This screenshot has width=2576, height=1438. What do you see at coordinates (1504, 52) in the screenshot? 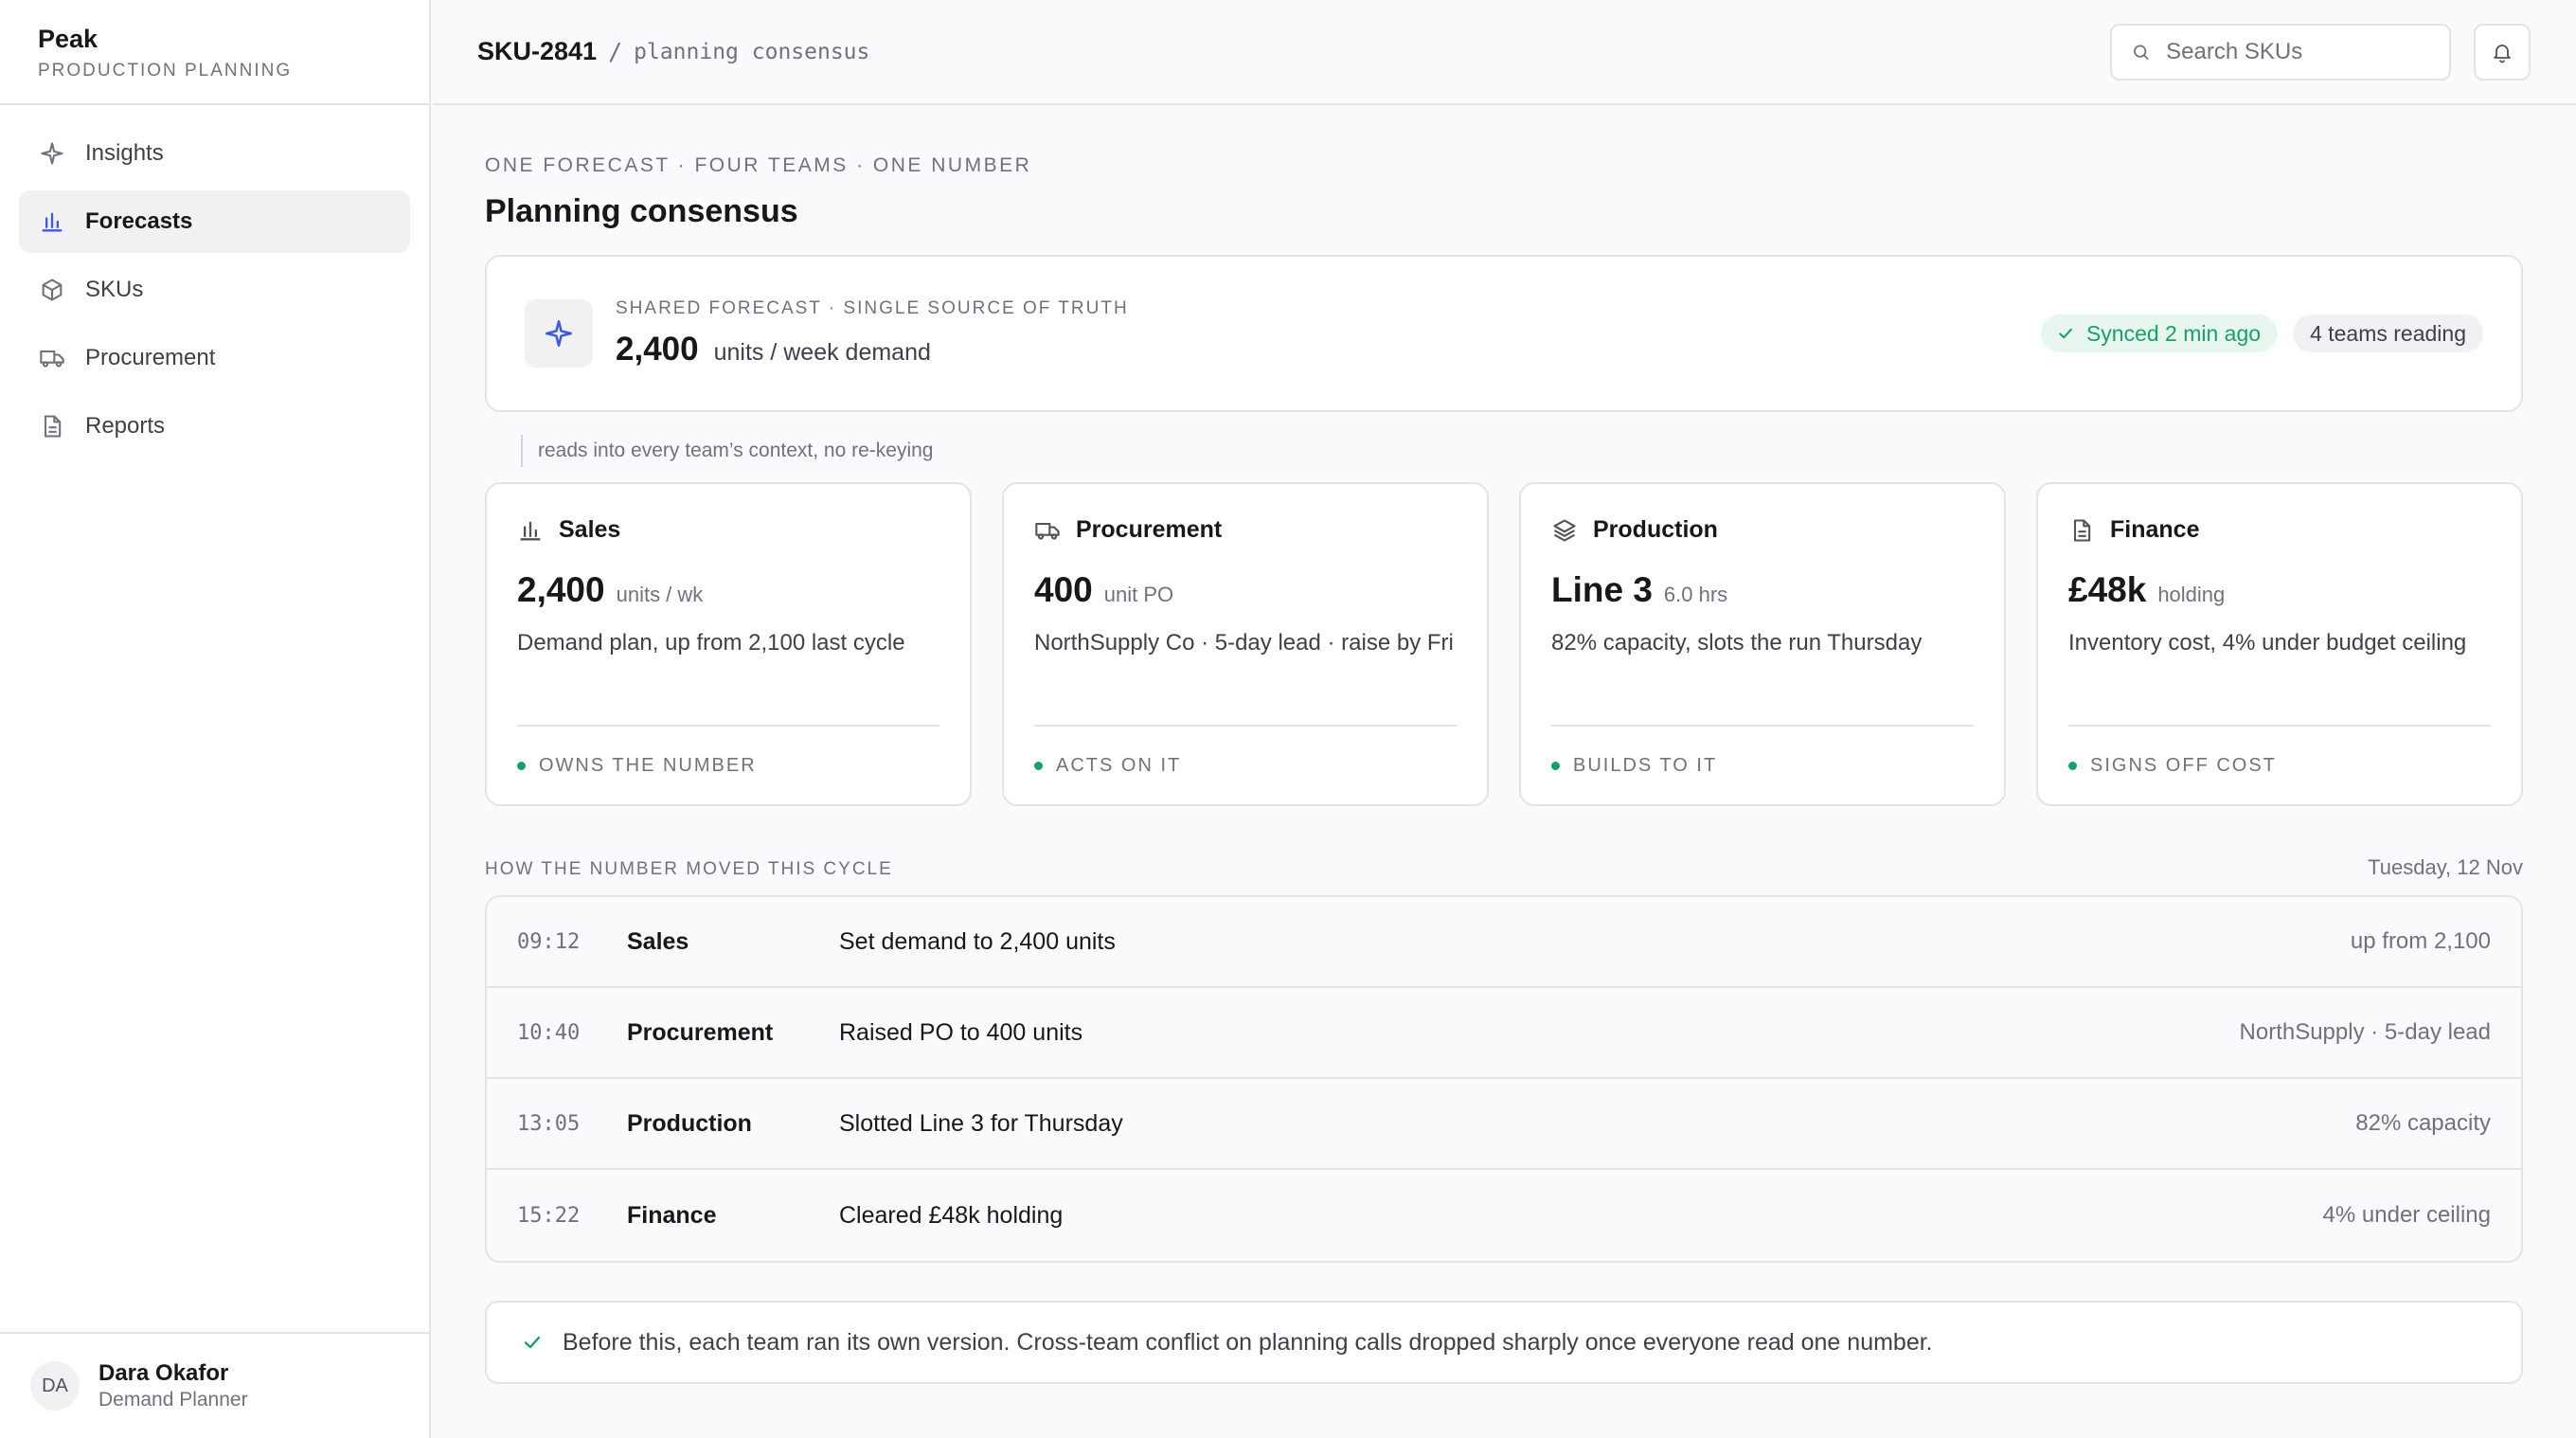
I see `topbar: SKU-2841 / planning consensus` at bounding box center [1504, 52].